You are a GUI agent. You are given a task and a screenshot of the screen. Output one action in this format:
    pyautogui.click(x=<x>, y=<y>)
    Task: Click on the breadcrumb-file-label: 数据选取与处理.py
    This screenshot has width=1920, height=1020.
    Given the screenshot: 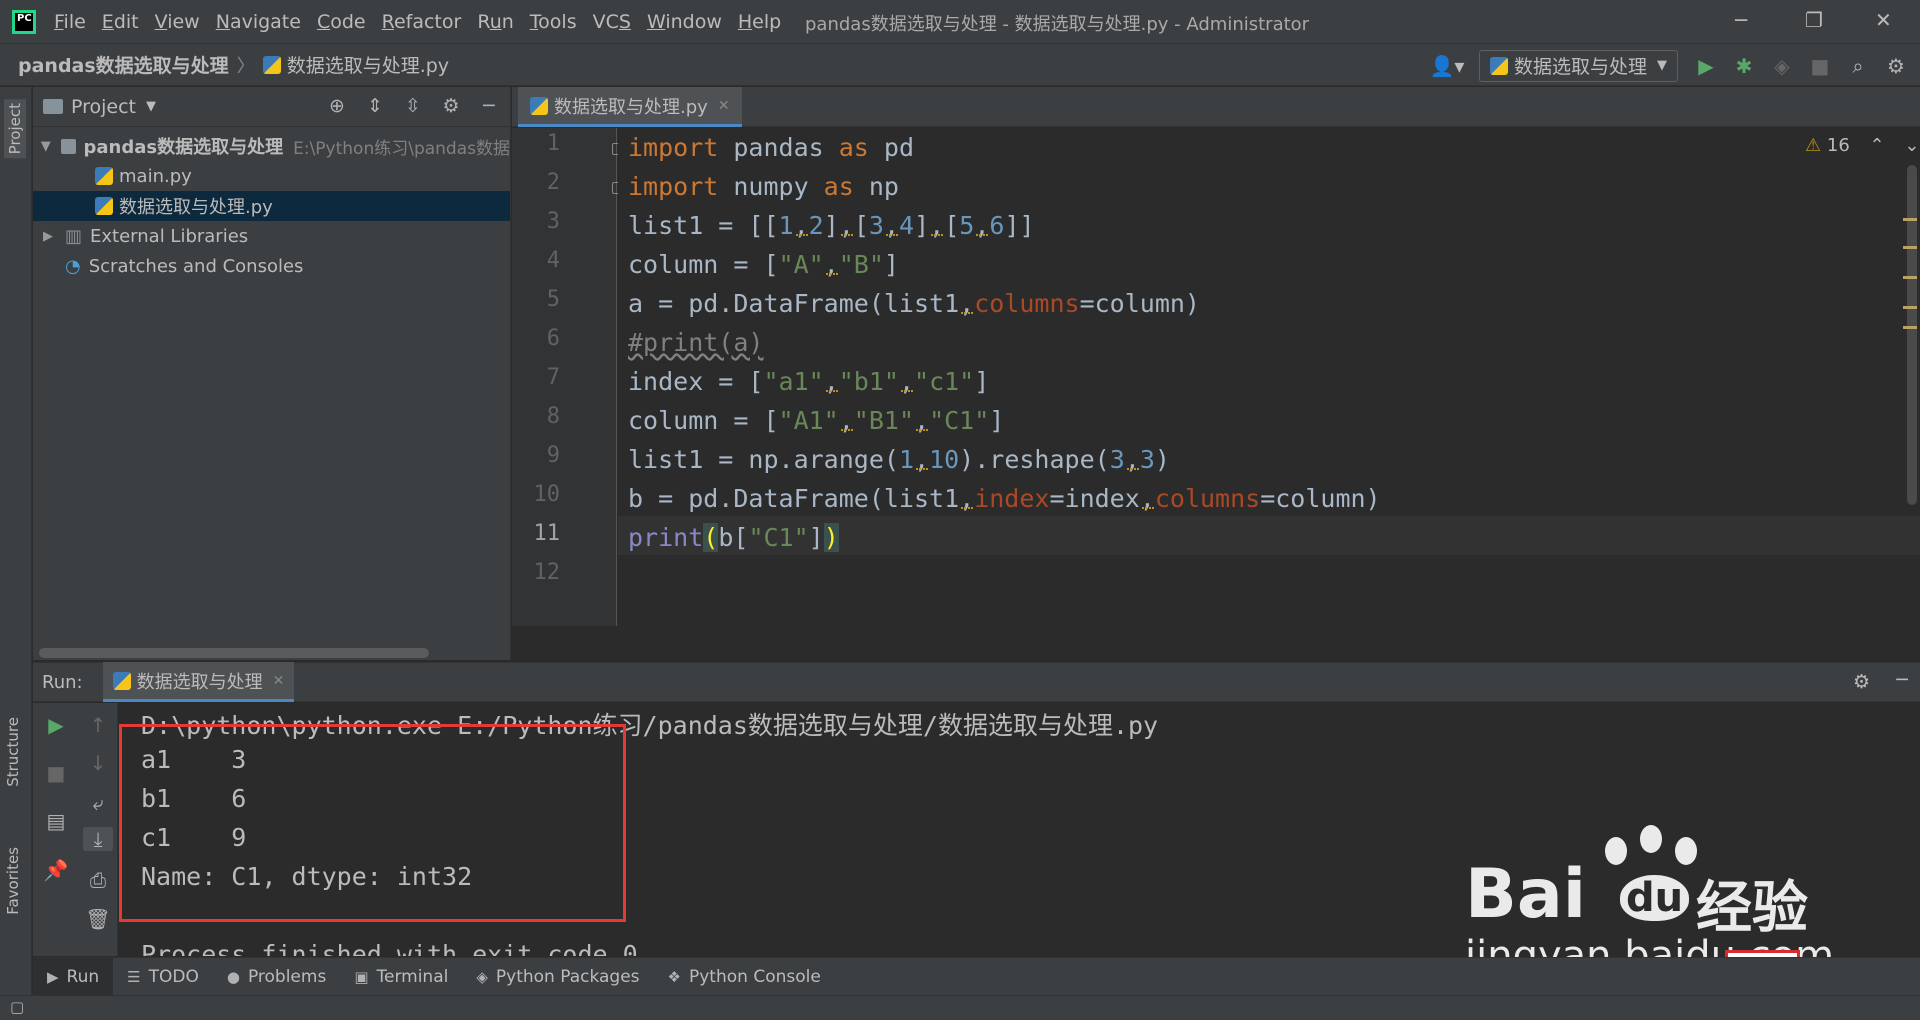 What is the action you would take?
    pyautogui.click(x=368, y=66)
    